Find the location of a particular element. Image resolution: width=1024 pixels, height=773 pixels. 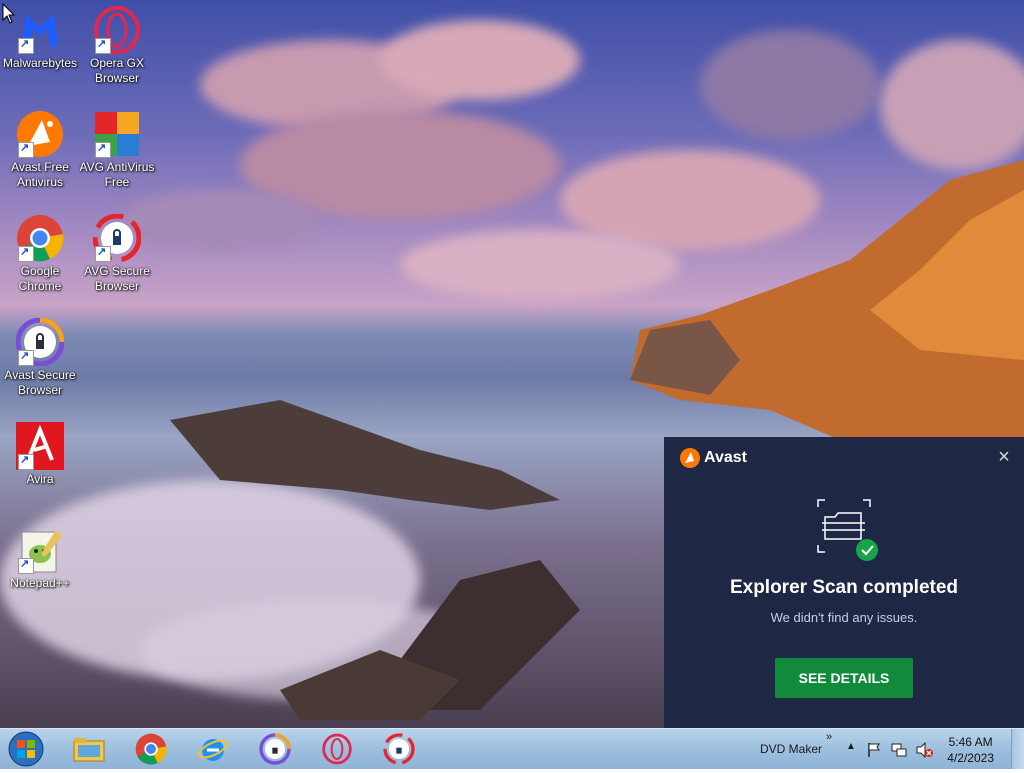

volume-muted-icon is located at coordinates (925, 750).